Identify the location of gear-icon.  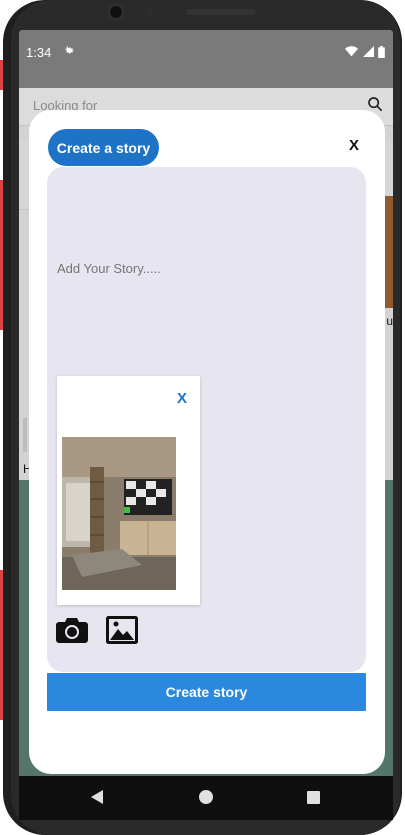
(69, 51).